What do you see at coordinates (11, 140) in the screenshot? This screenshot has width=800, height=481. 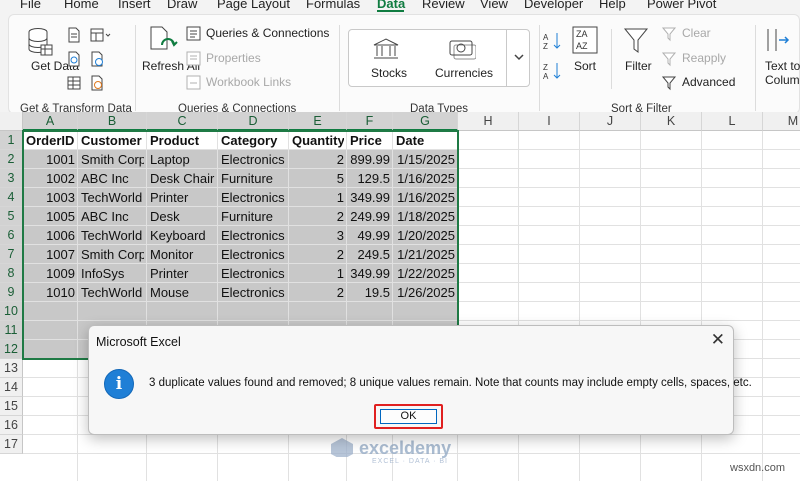 I see `row-header-1: 1` at bounding box center [11, 140].